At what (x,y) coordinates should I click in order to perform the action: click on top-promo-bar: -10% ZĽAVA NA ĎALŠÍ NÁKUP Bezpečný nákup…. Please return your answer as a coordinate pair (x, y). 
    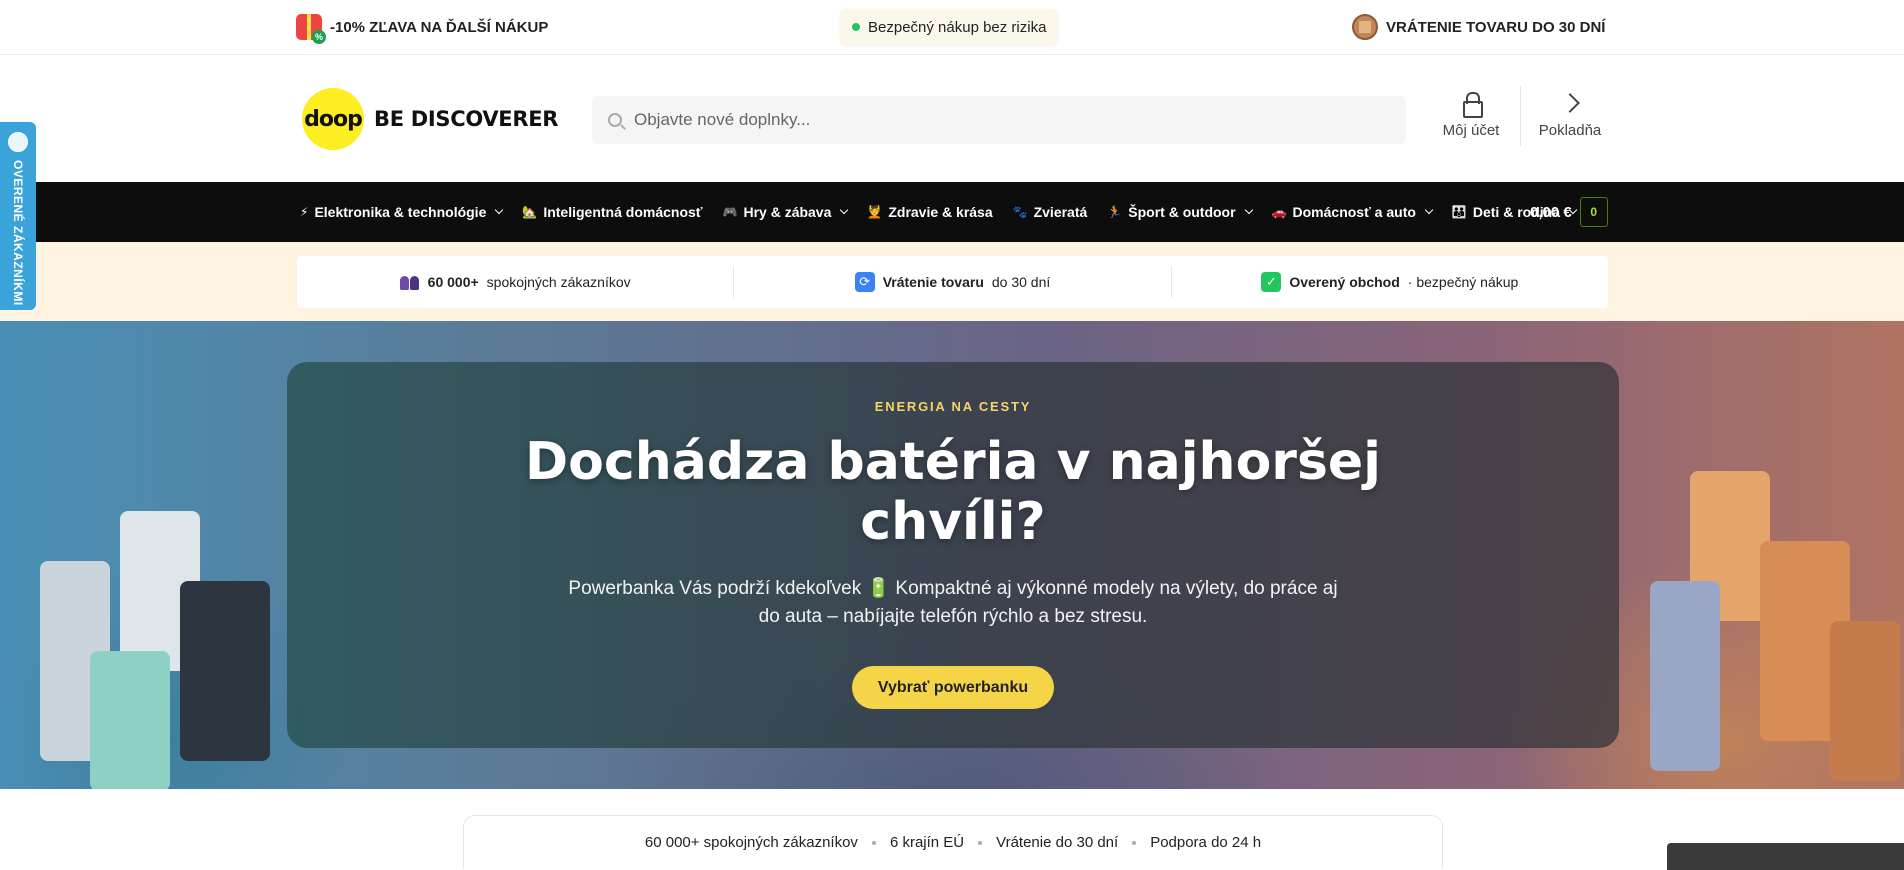
    Looking at the image, I should click on (952, 27).